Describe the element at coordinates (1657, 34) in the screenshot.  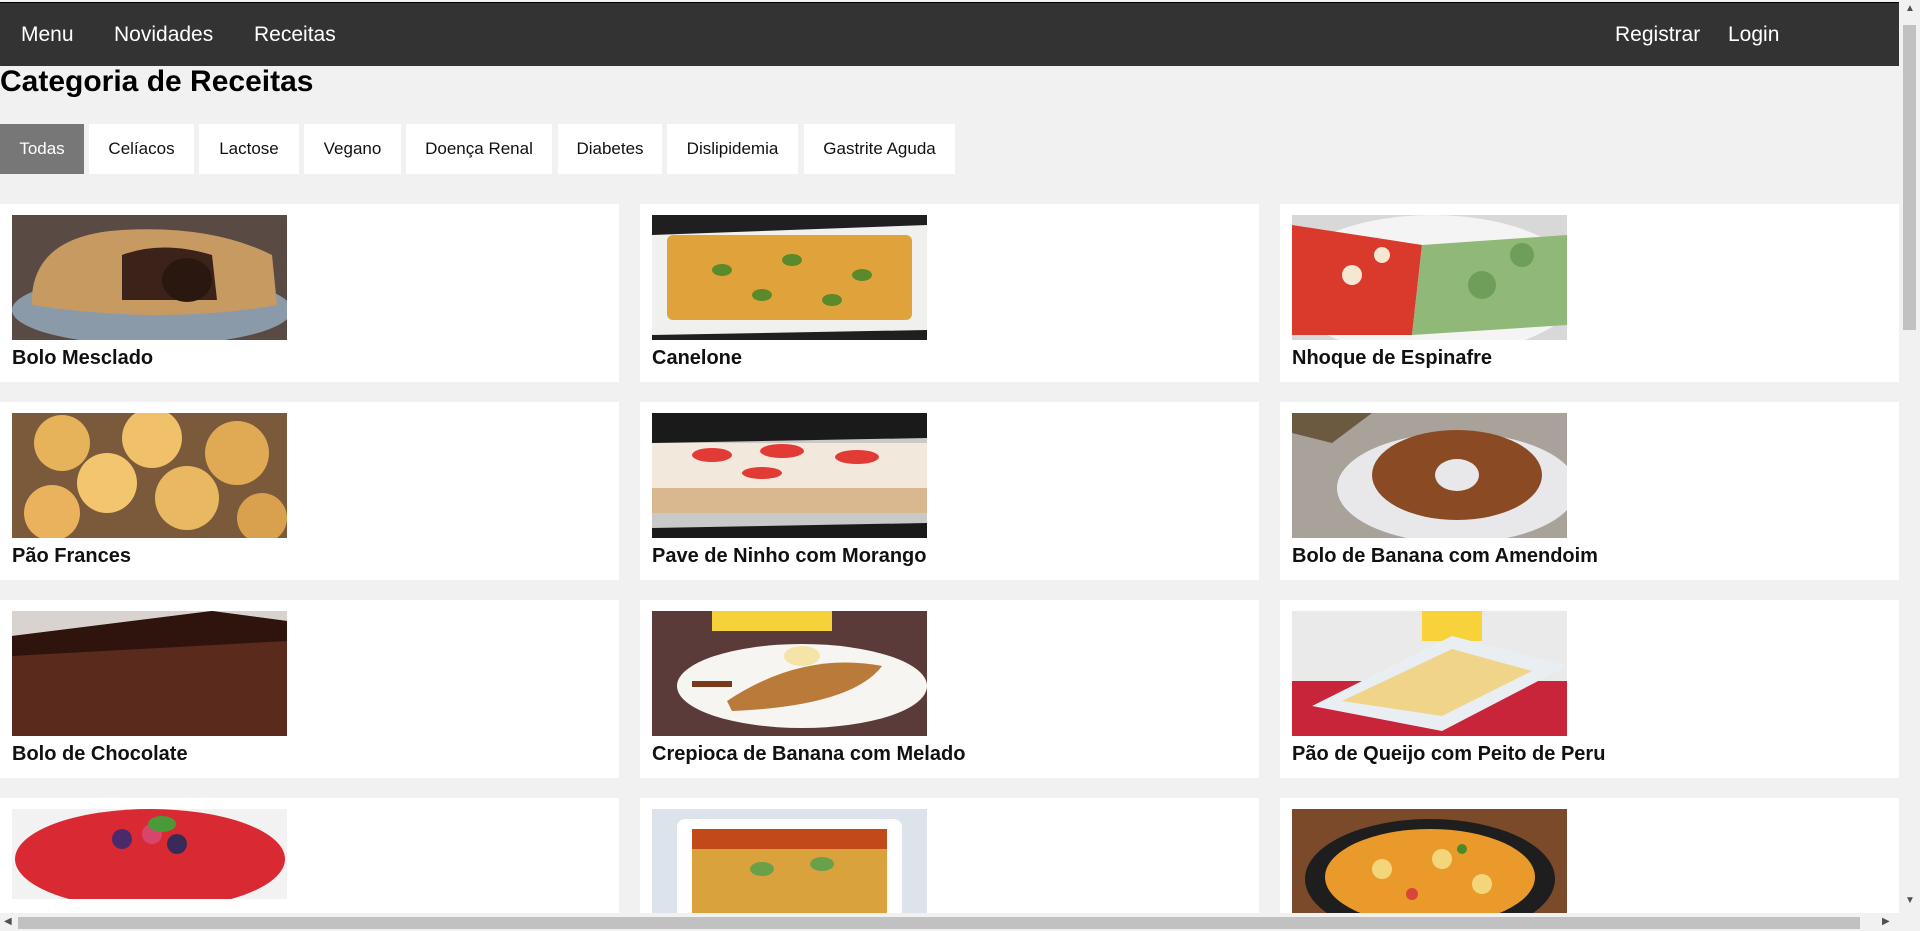
I see `nav-registrar-link: Registrar` at that location.